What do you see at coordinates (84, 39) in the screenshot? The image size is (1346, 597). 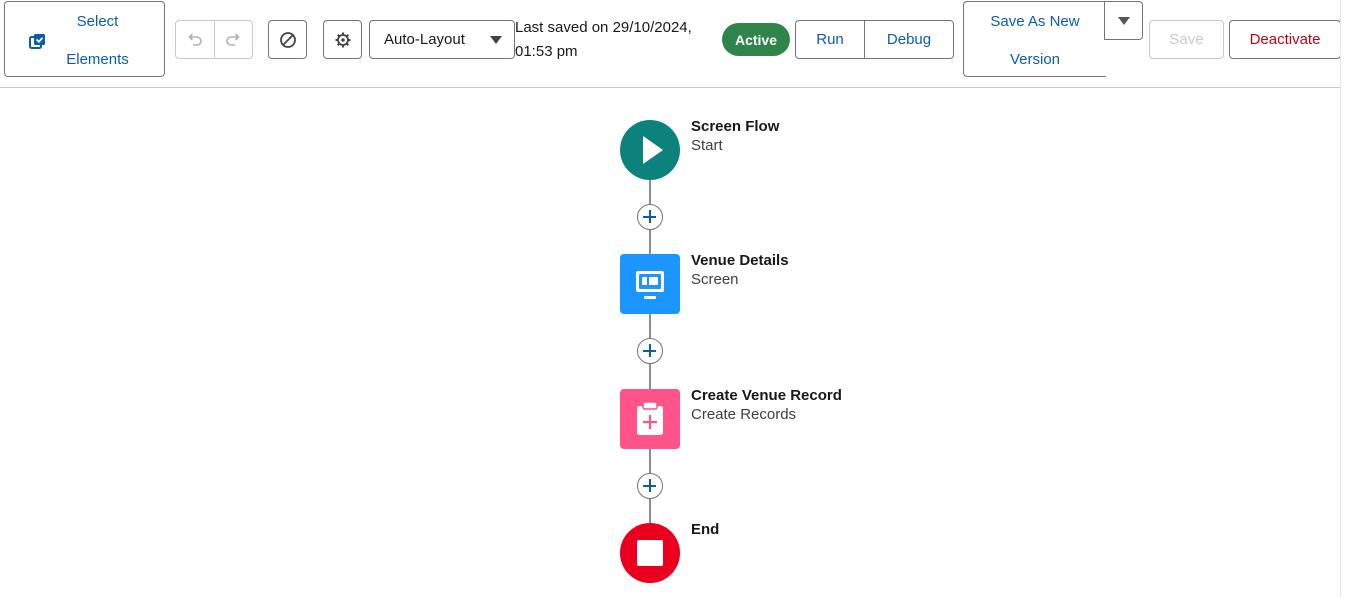 I see `select-elements-button: Select Elements` at bounding box center [84, 39].